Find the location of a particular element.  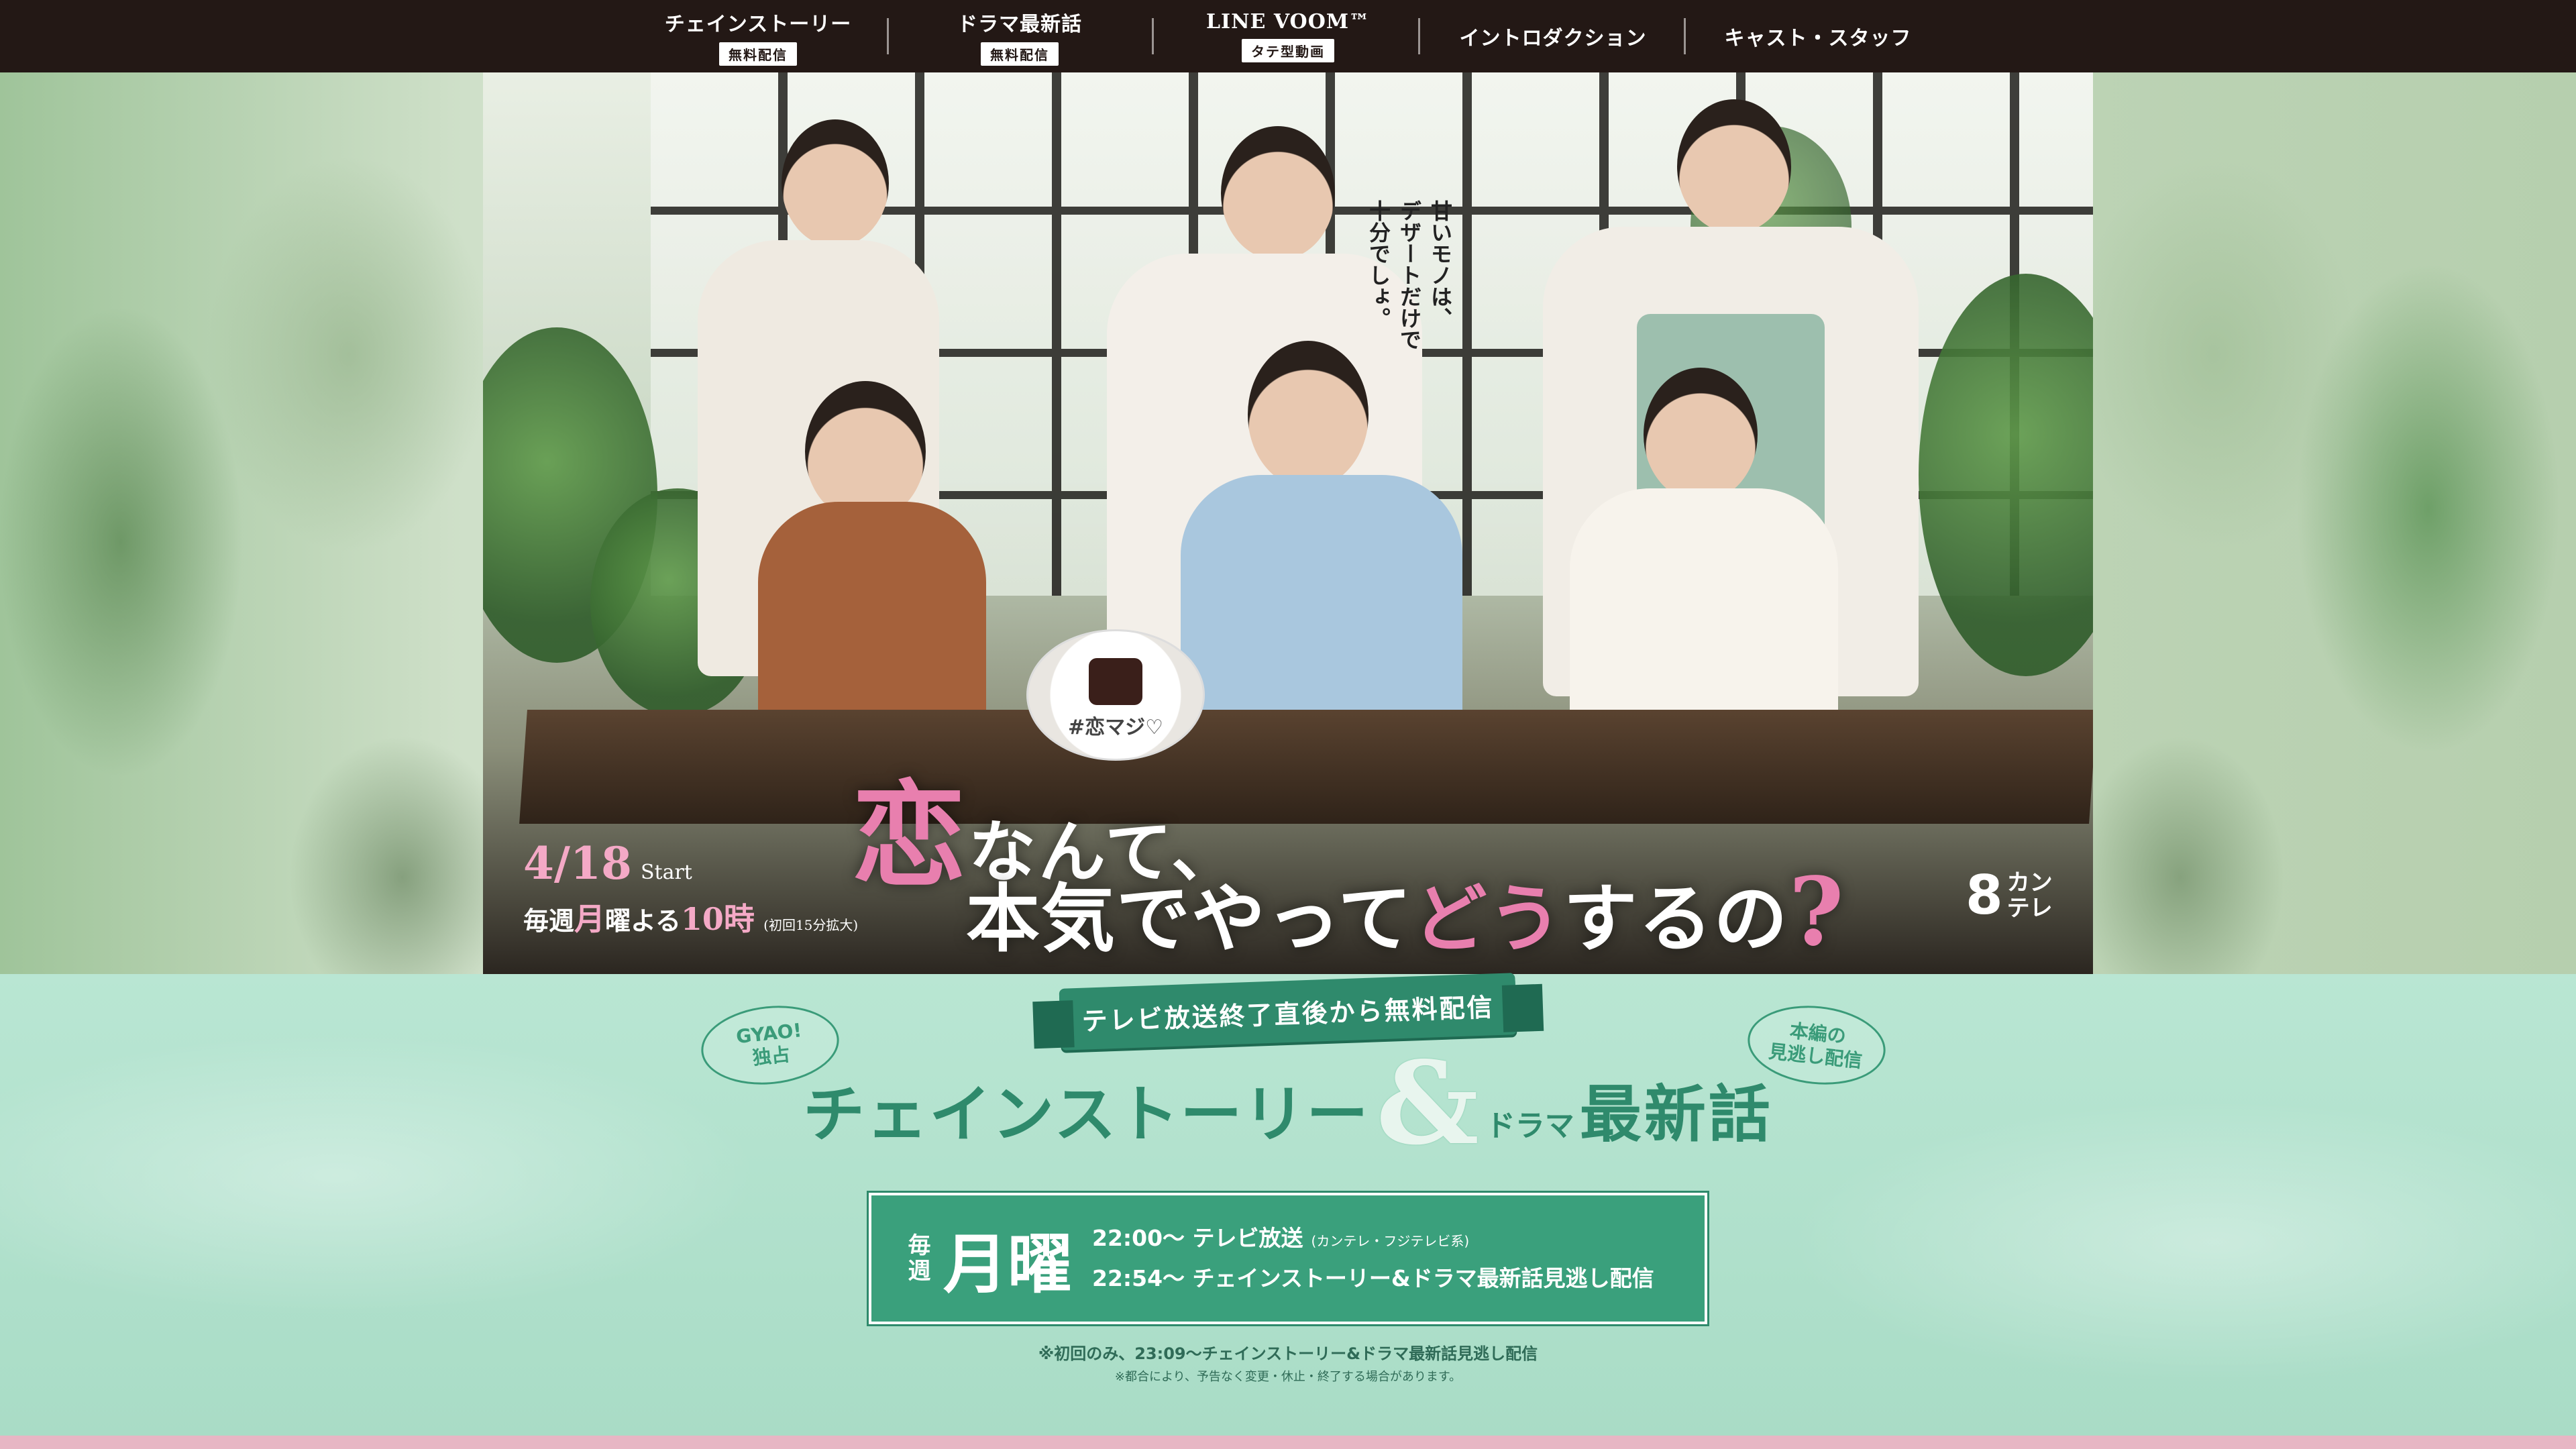

logo-text: カン テレ is located at coordinates (2030, 895).